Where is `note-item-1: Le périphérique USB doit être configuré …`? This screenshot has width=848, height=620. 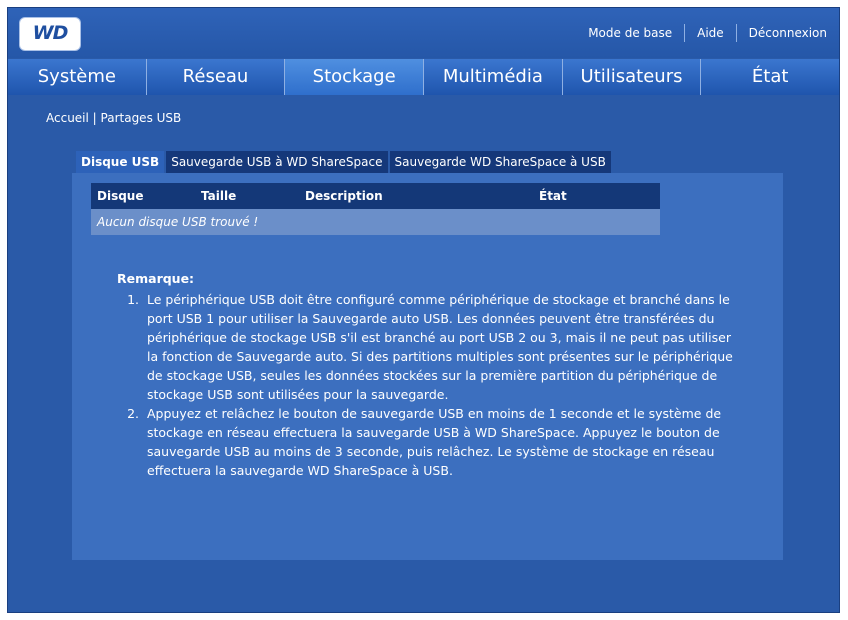
note-item-1: Le périphérique USB doit être configuré … is located at coordinates (440, 347).